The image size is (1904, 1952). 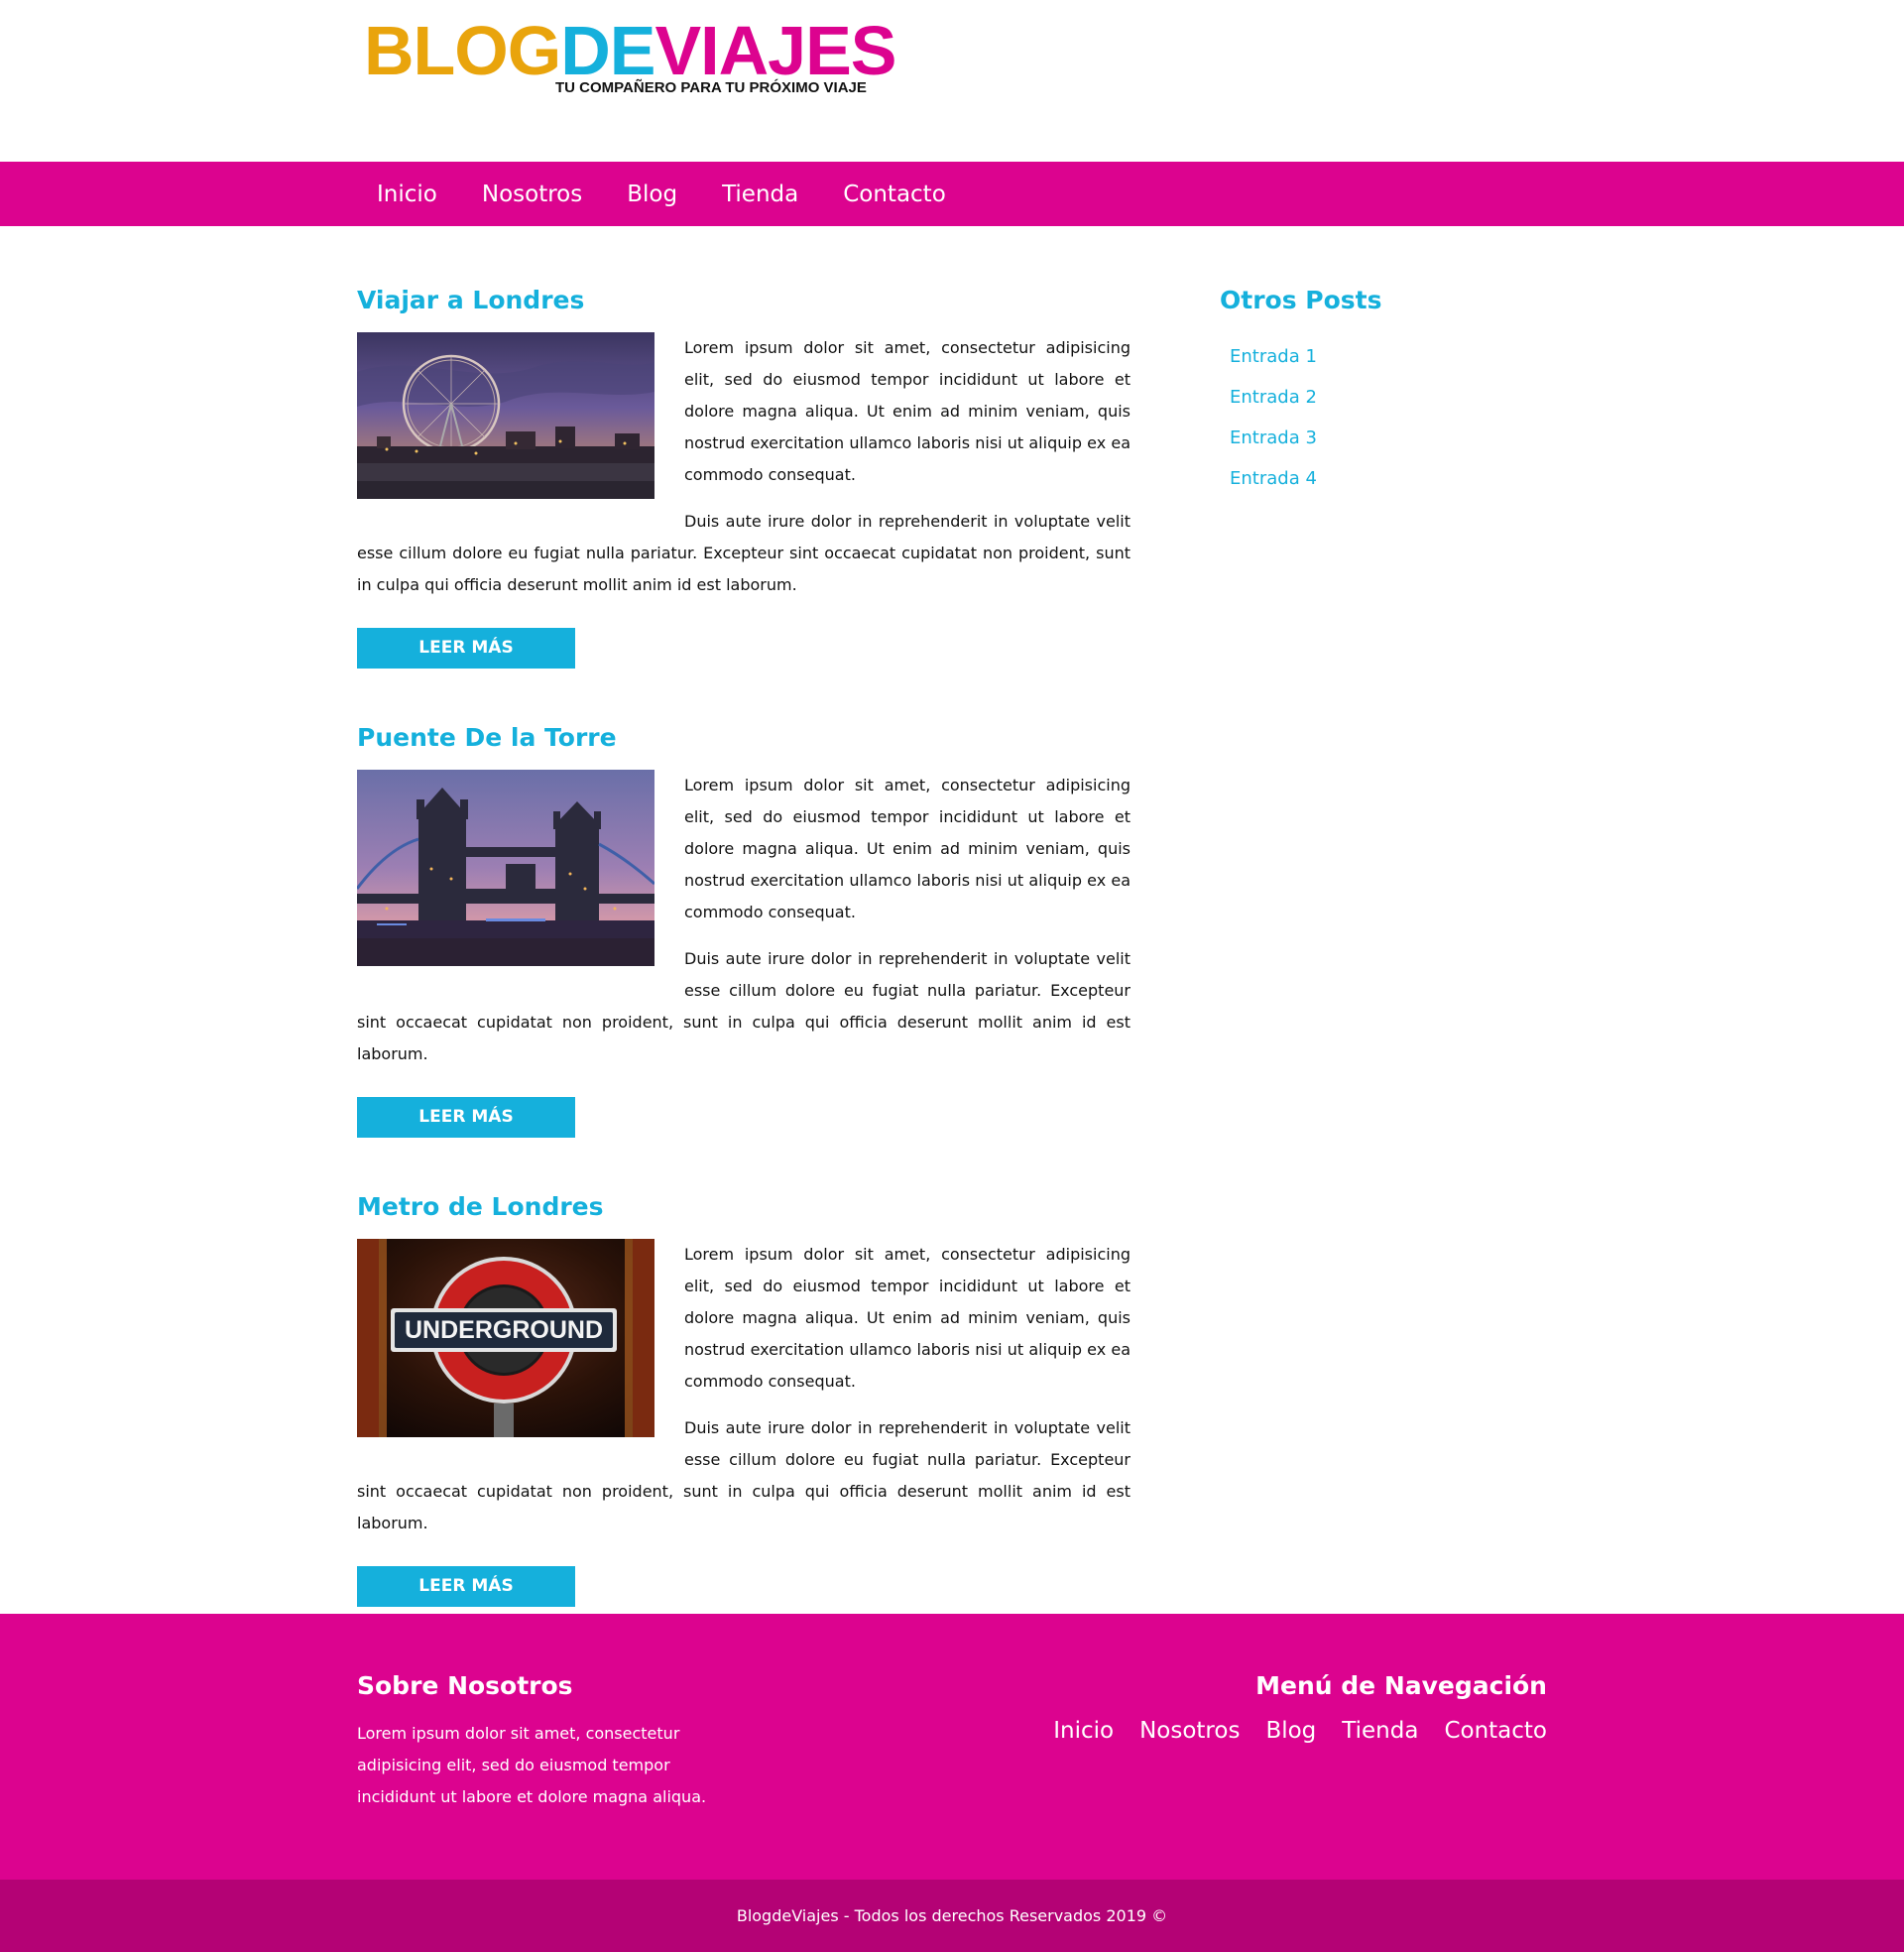 I want to click on footer-nav-title: Menú de Navegación, so click(x=1401, y=1685).